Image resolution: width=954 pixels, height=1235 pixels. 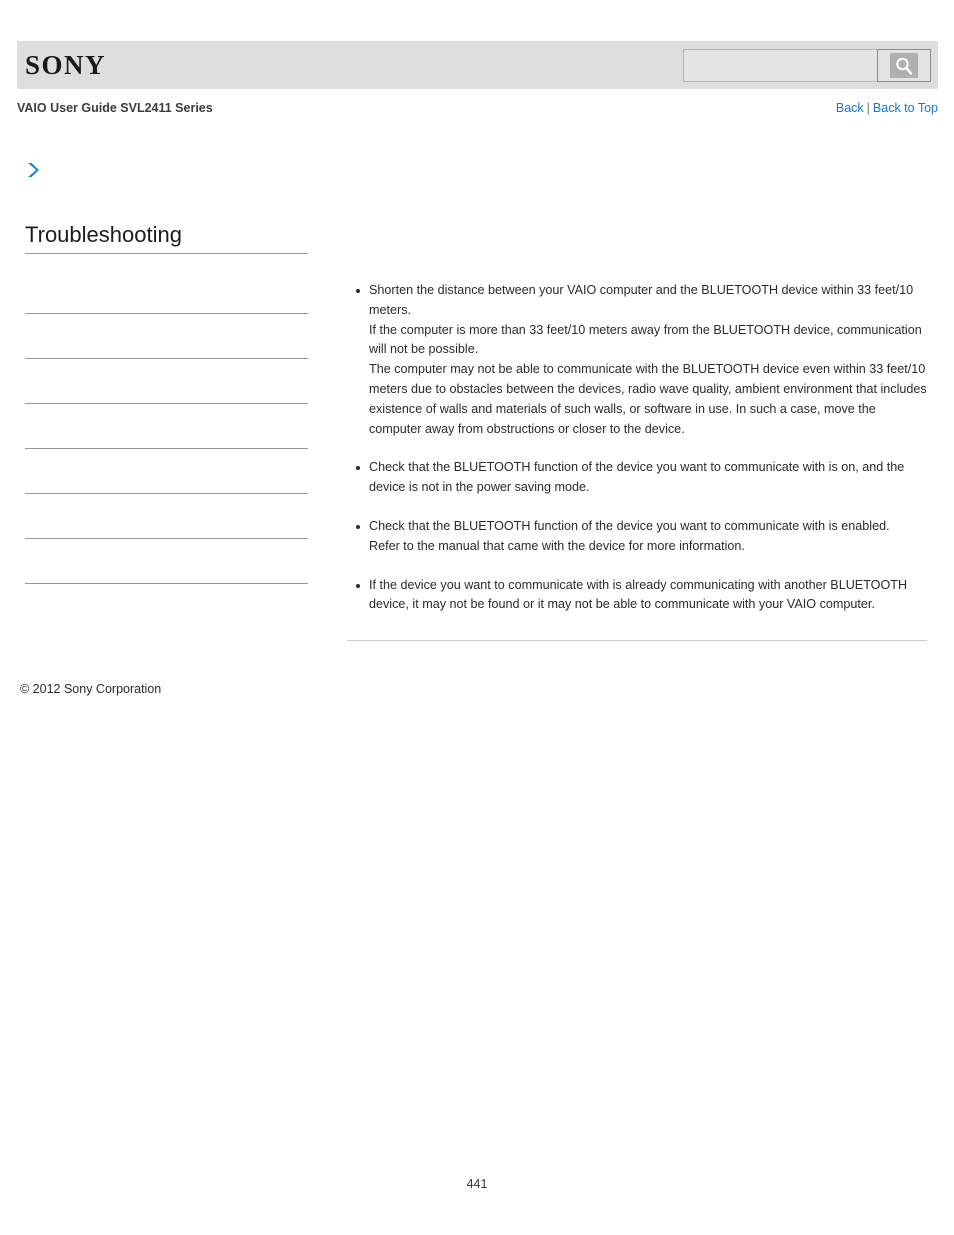 What do you see at coordinates (166, 238) in the screenshot?
I see `page-title: Troubleshooting` at bounding box center [166, 238].